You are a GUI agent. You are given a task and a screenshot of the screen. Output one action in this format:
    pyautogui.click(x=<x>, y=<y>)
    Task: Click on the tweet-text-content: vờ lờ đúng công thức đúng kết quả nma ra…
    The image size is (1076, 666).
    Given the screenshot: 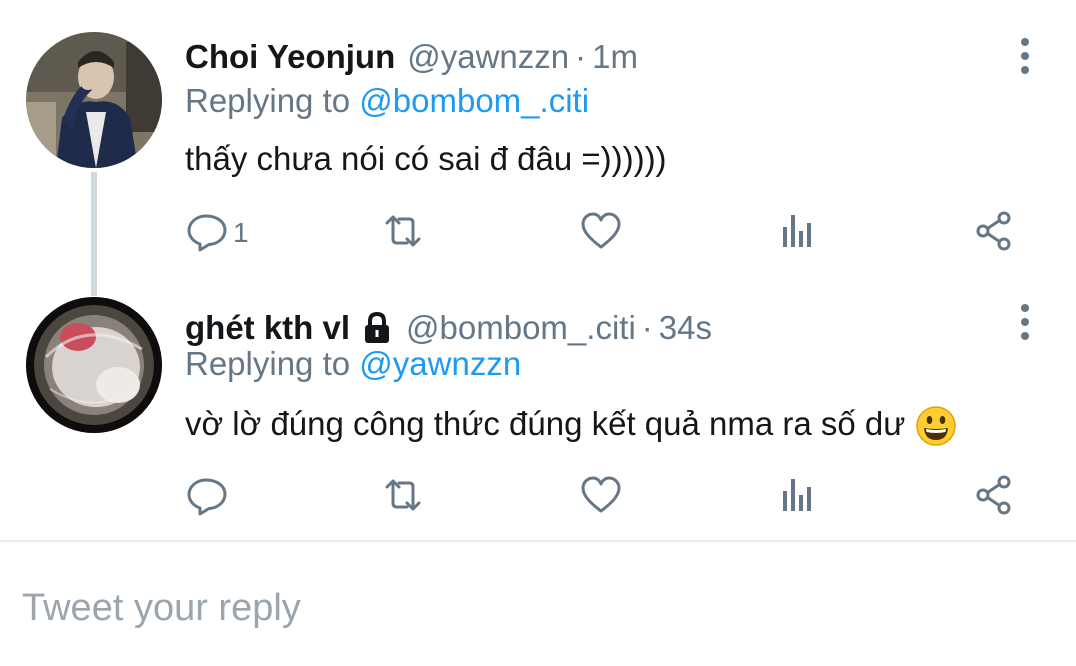 What is the action you would take?
    pyautogui.click(x=545, y=423)
    